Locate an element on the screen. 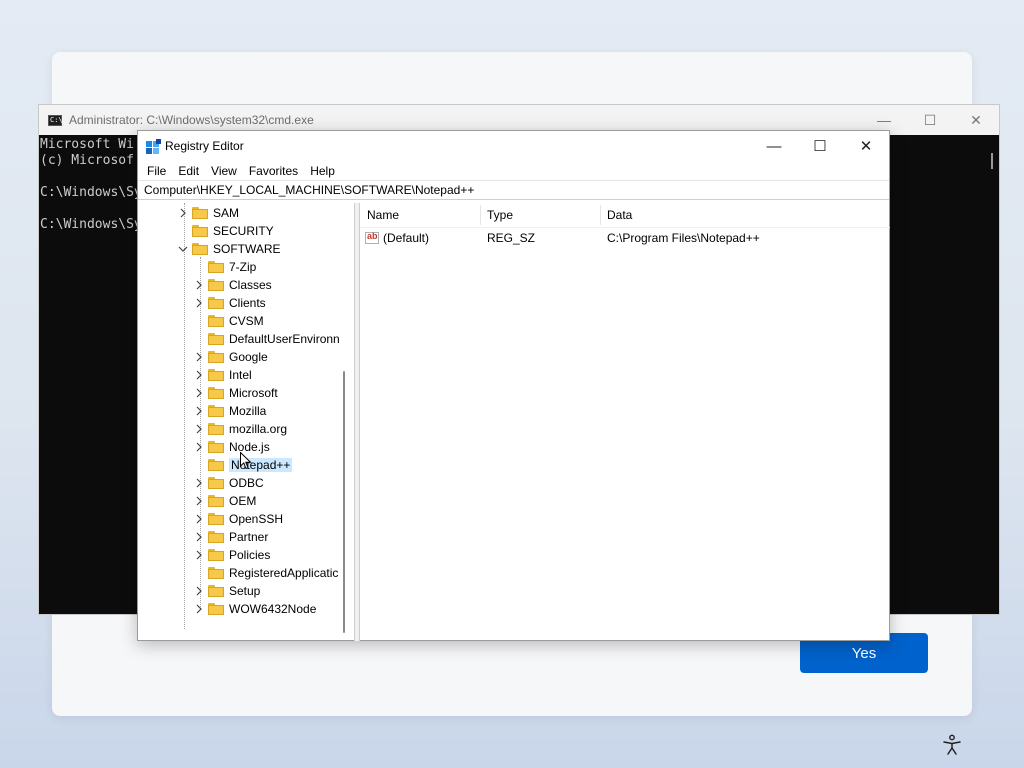 This screenshot has height=768, width=1024. tree-item: Setup is located at coordinates (234, 591).